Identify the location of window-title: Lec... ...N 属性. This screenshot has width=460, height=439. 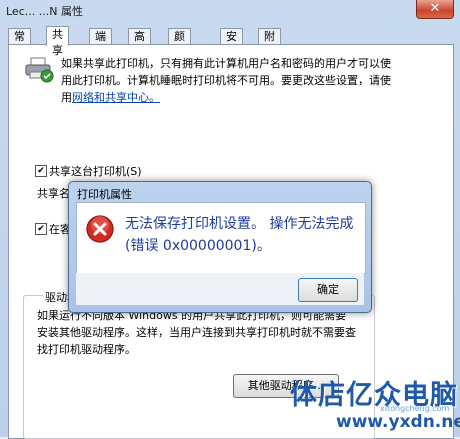
(44, 11).